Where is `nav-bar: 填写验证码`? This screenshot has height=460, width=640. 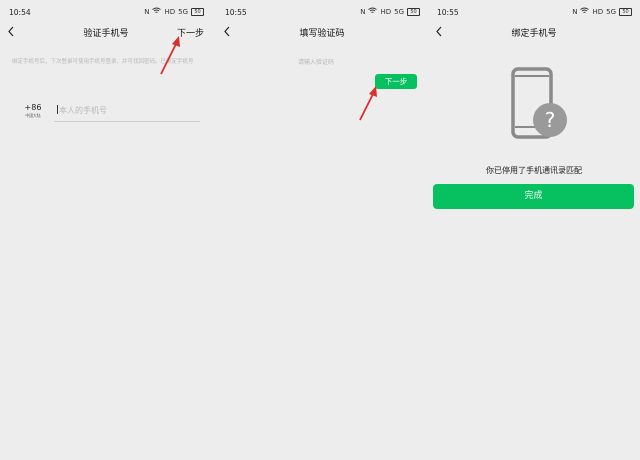
nav-bar: 填写验证码 is located at coordinates (322, 32).